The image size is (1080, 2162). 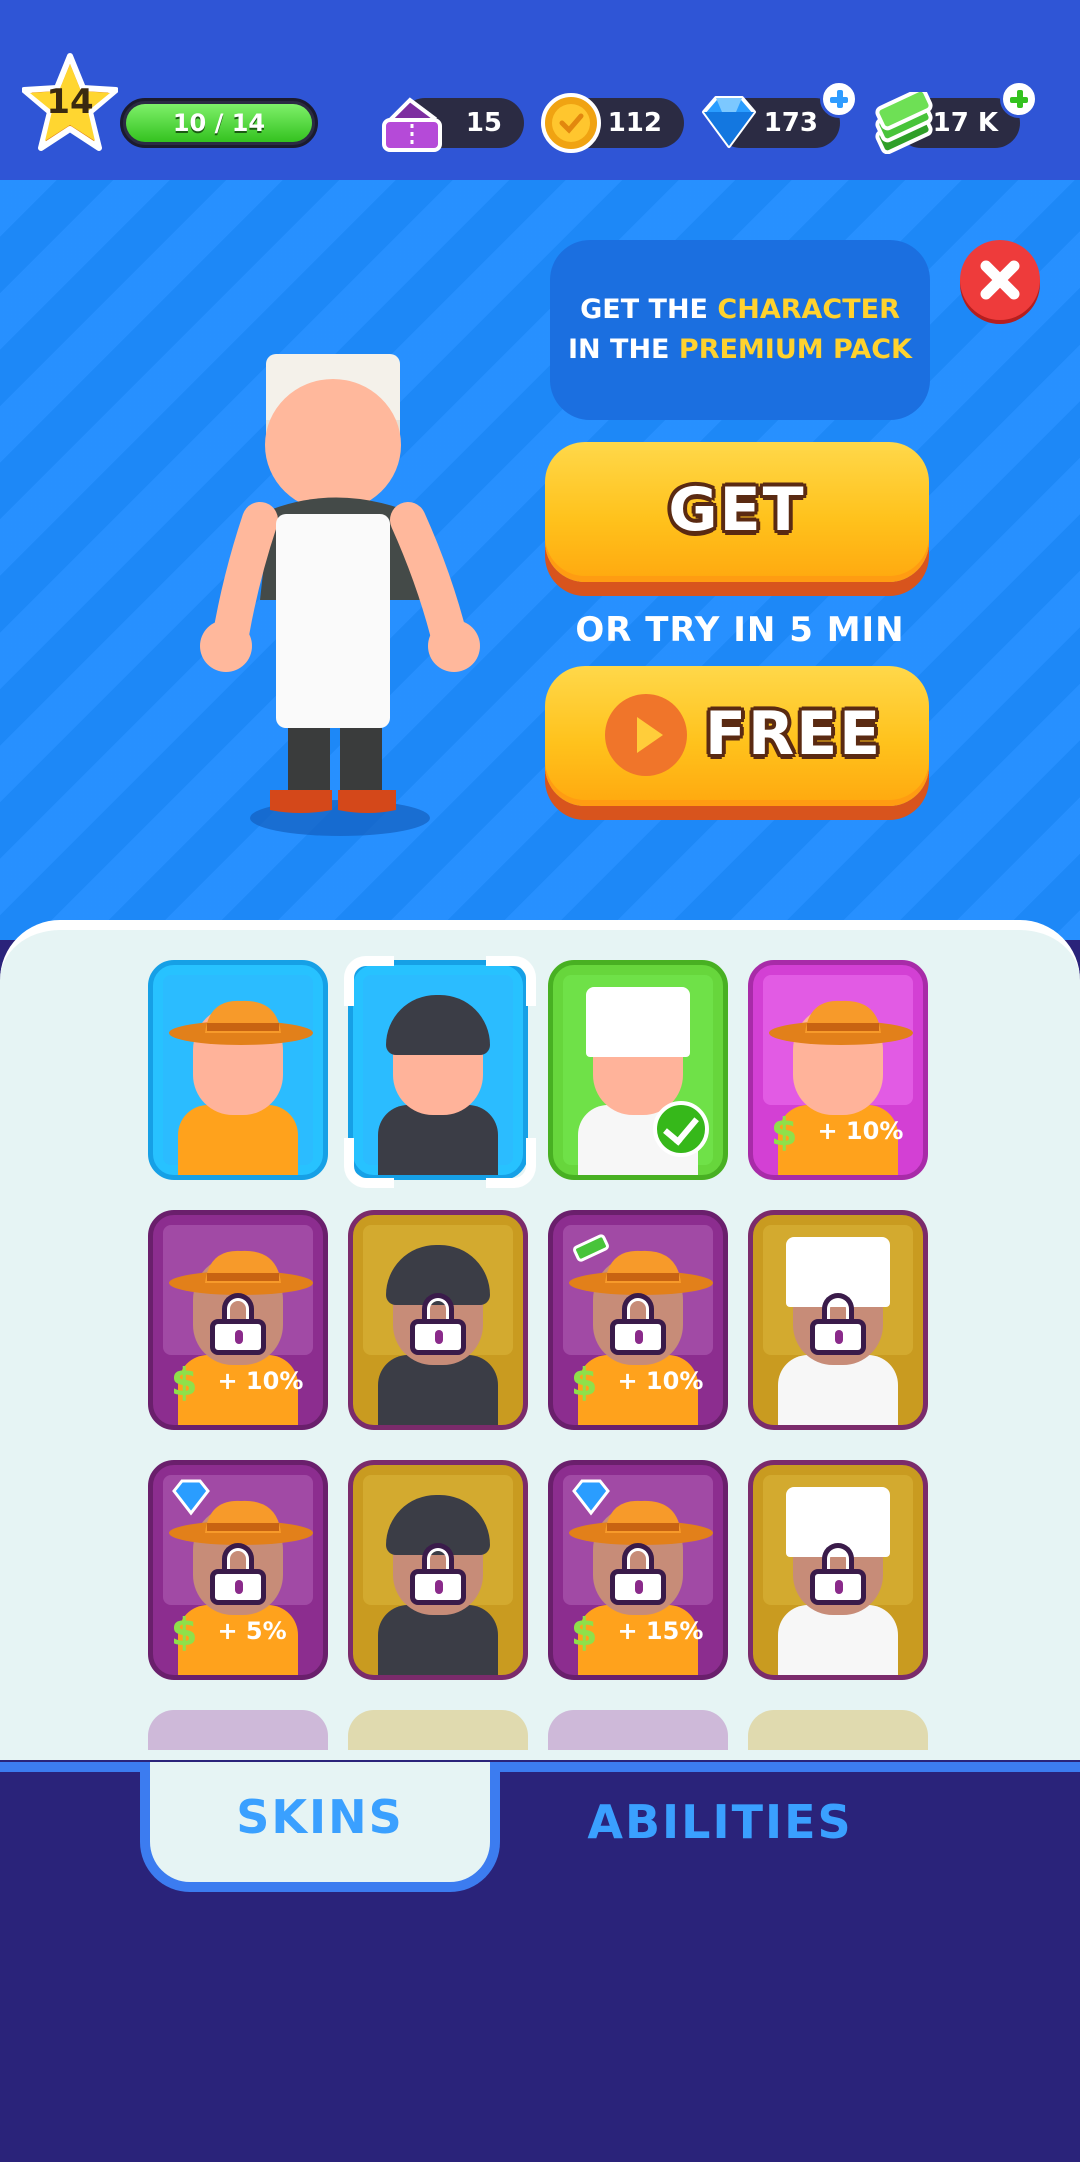 I want to click on skin-perk: $ + 15%, so click(x=642, y=1631).